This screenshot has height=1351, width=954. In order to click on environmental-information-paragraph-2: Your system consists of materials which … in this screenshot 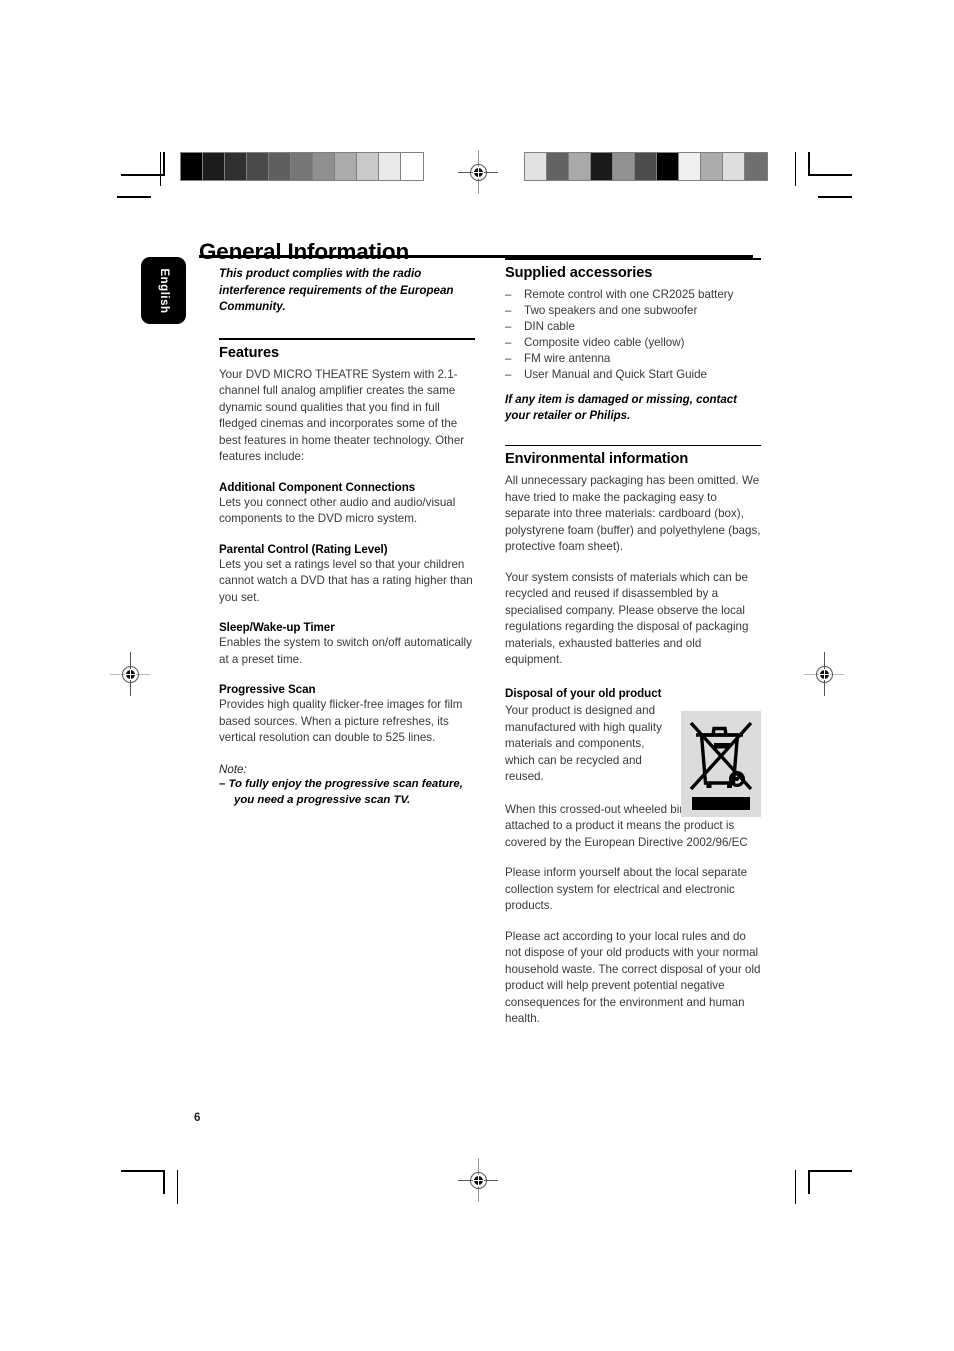, I will do `click(627, 618)`.